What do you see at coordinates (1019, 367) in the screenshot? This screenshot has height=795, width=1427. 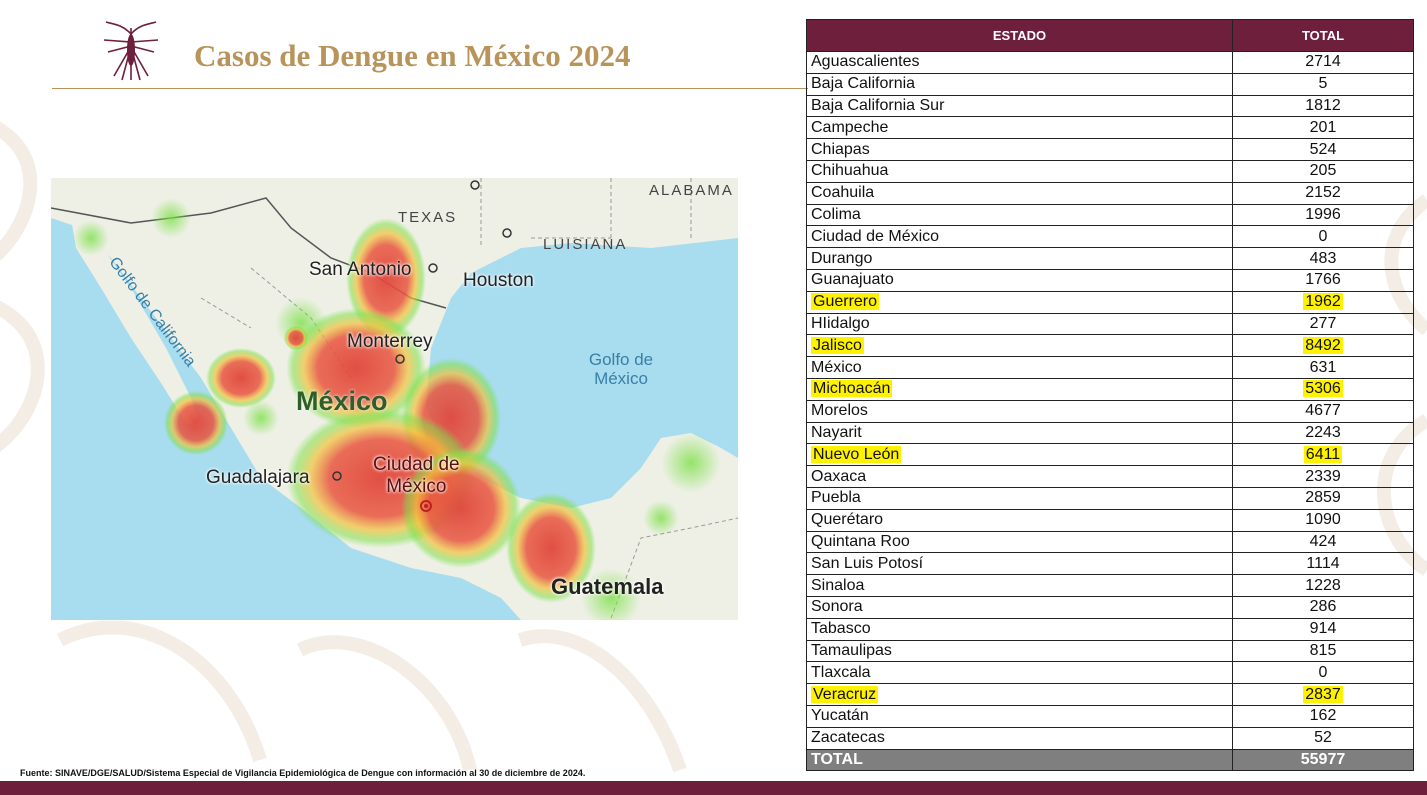 I see `cell-state: México` at bounding box center [1019, 367].